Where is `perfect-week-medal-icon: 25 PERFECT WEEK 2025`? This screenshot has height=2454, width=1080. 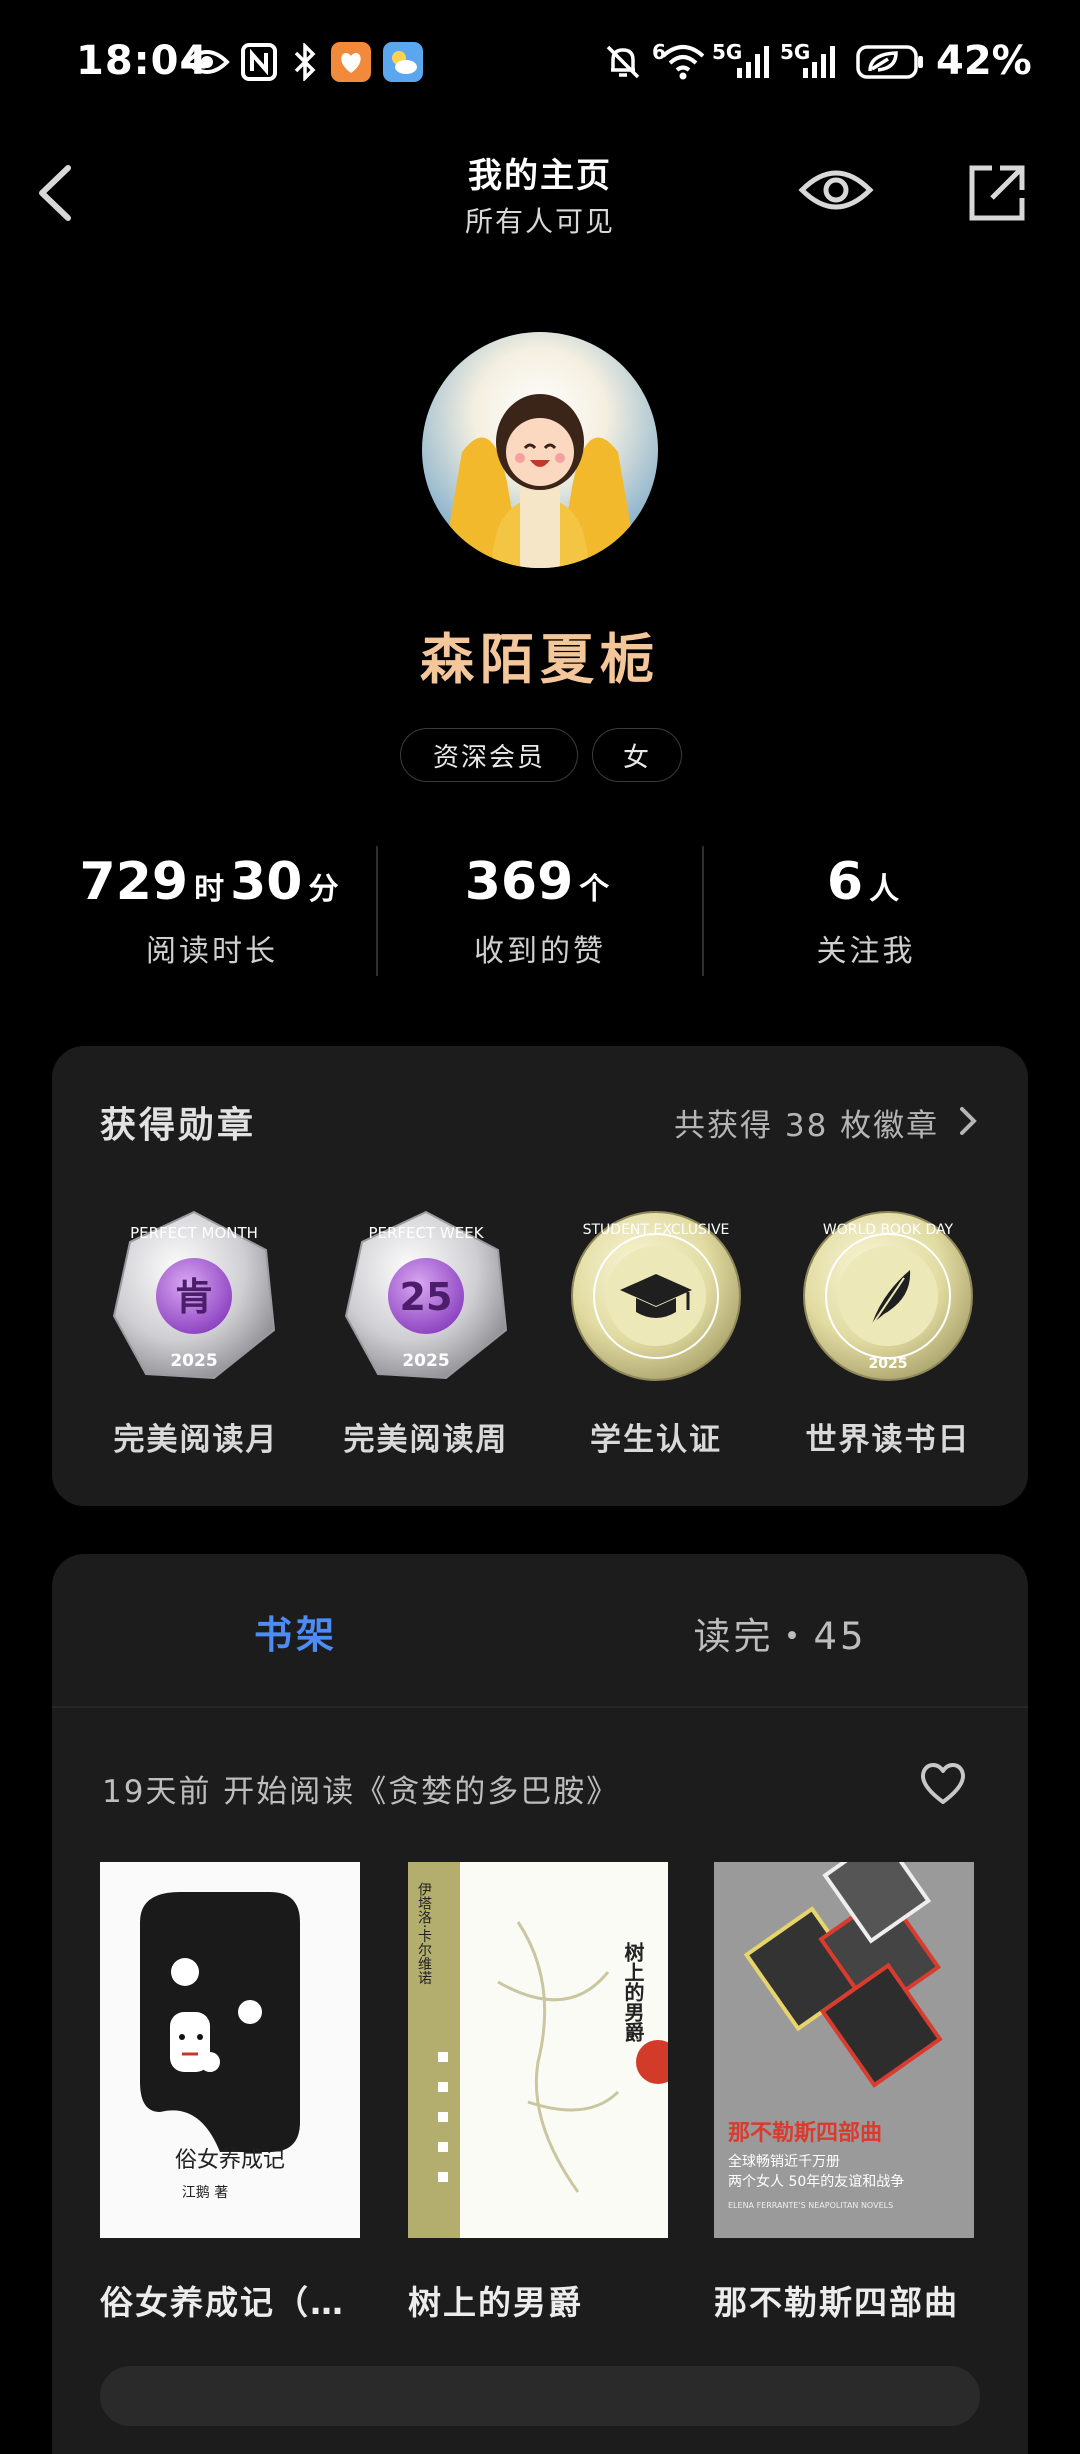 perfect-week-medal-icon: 25 PERFECT WEEK 2025 is located at coordinates (426, 1295).